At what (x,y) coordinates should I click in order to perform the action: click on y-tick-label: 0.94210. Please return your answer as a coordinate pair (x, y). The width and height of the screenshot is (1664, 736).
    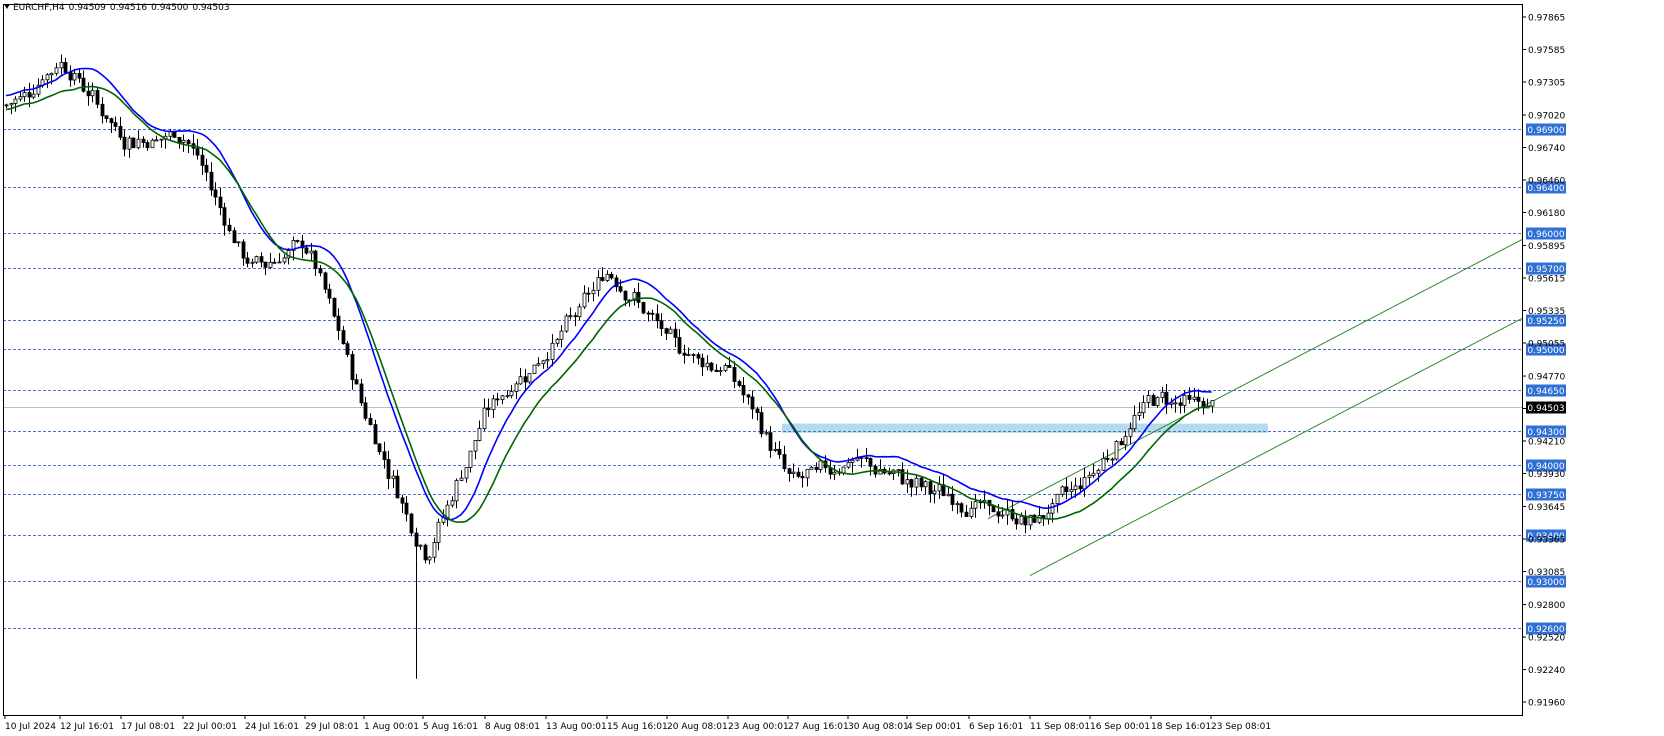
    Looking at the image, I should click on (1546, 442).